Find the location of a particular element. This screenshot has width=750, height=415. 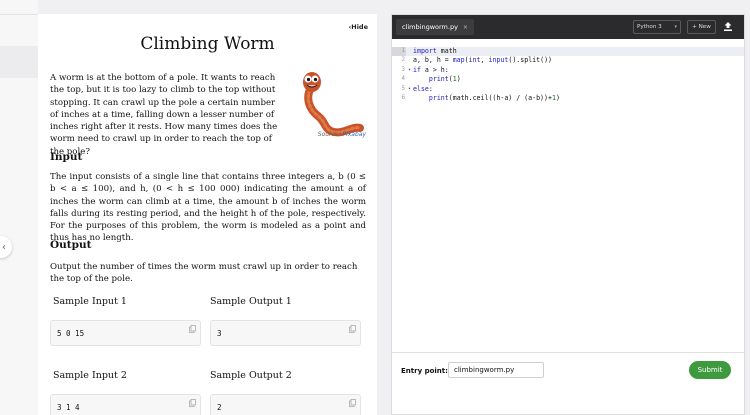

source-prefix: Source: is located at coordinates (329, 134).